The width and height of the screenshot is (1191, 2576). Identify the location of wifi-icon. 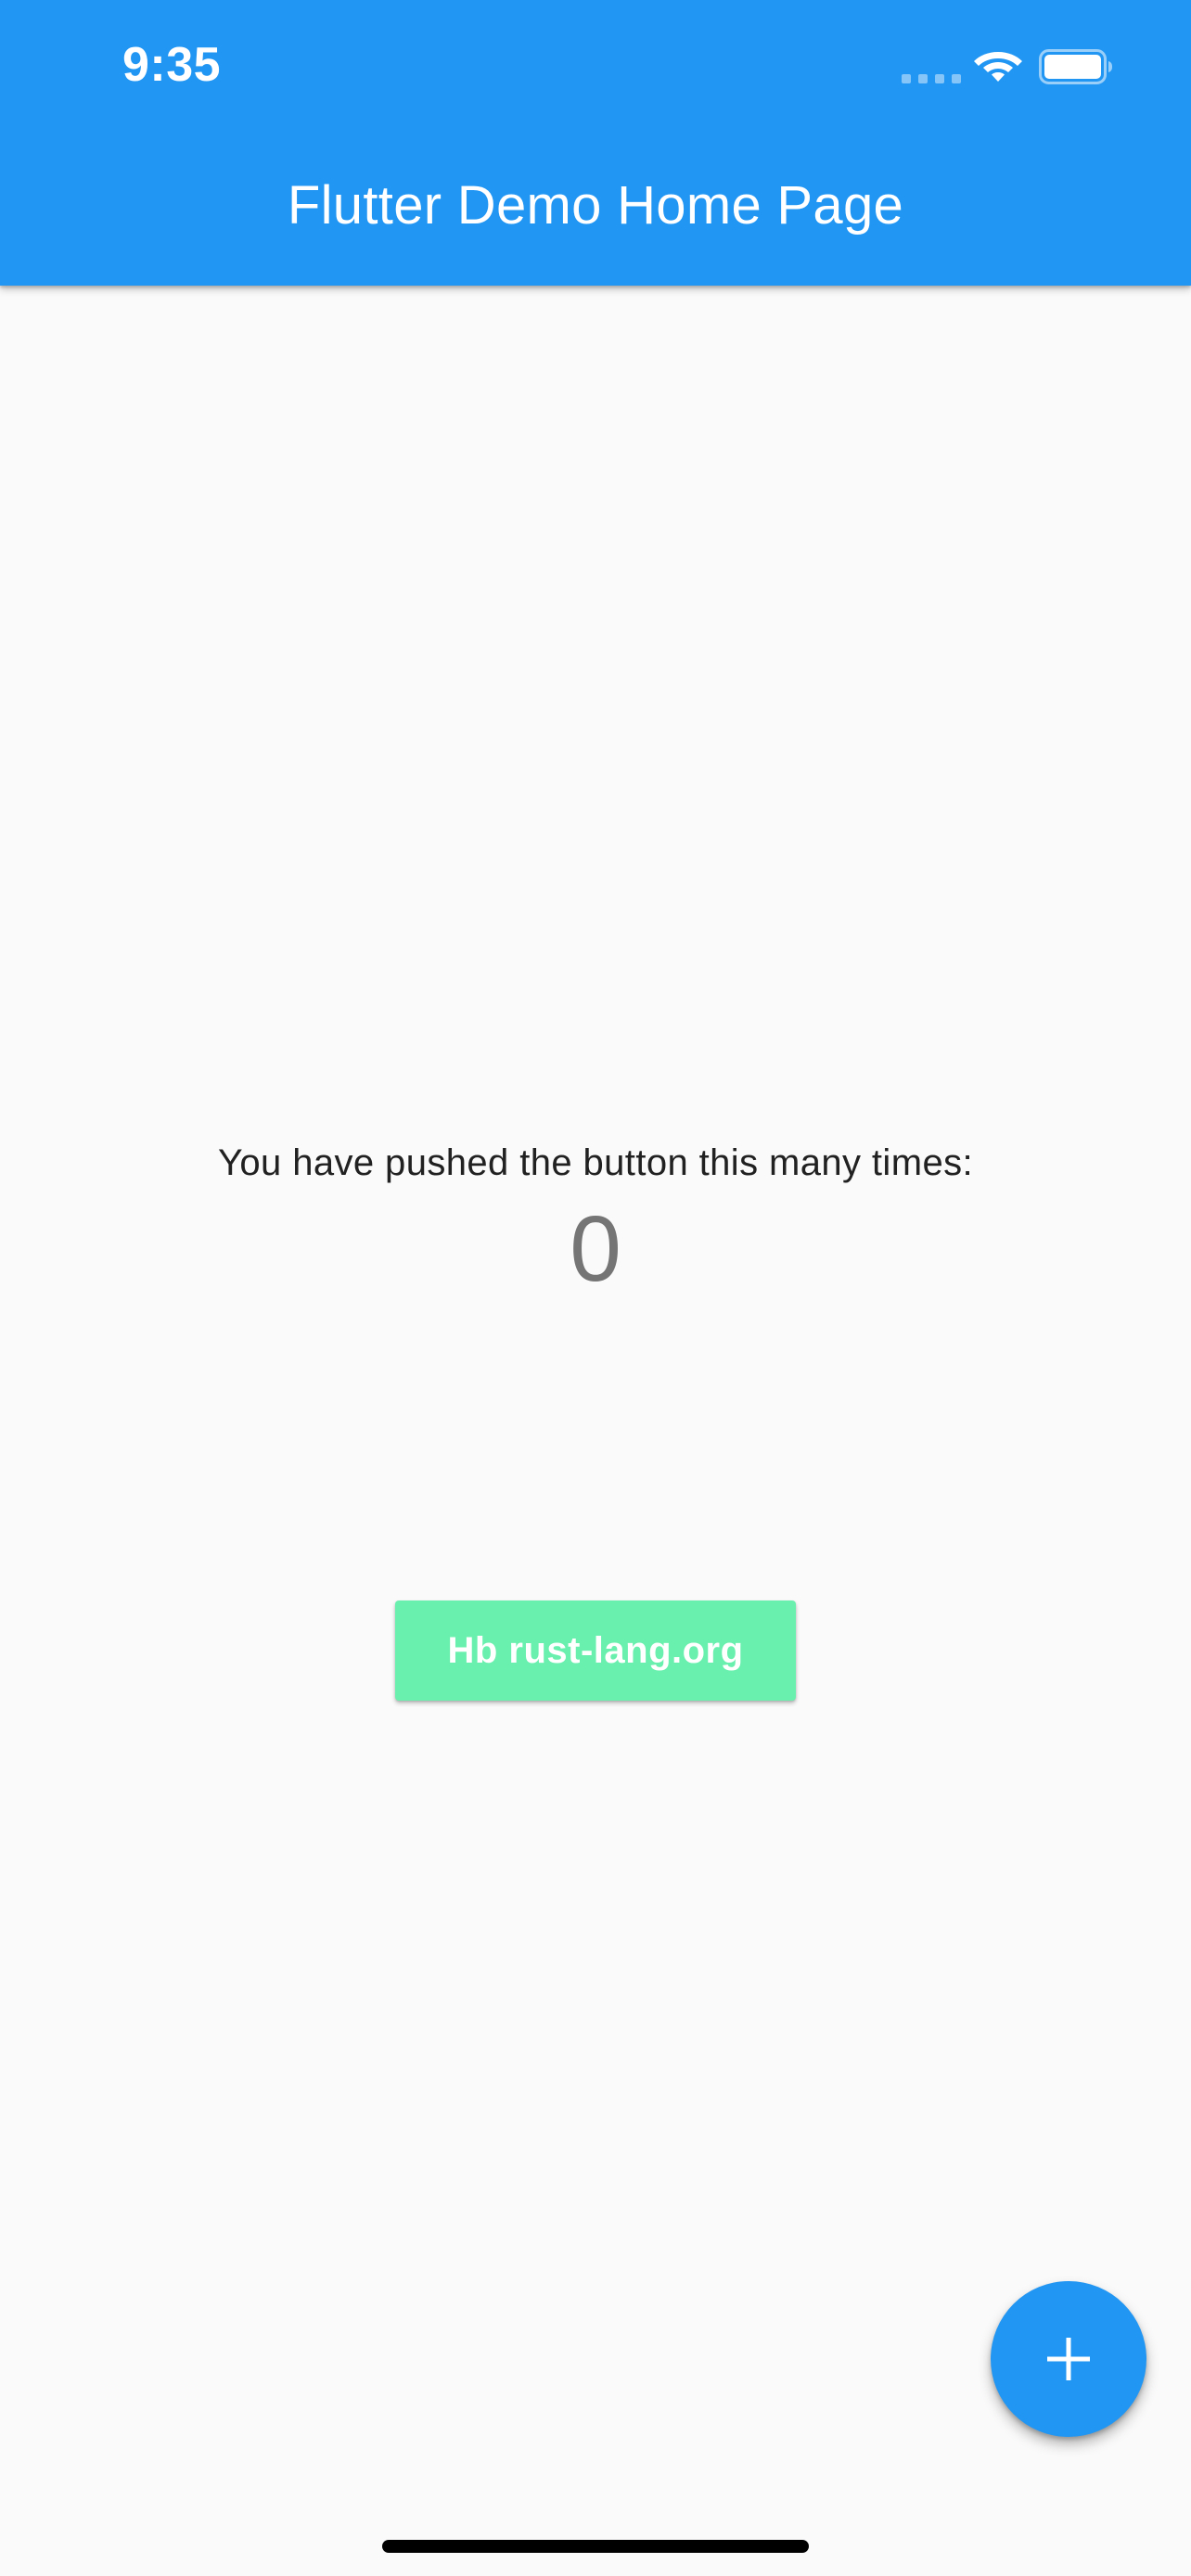
(998, 67).